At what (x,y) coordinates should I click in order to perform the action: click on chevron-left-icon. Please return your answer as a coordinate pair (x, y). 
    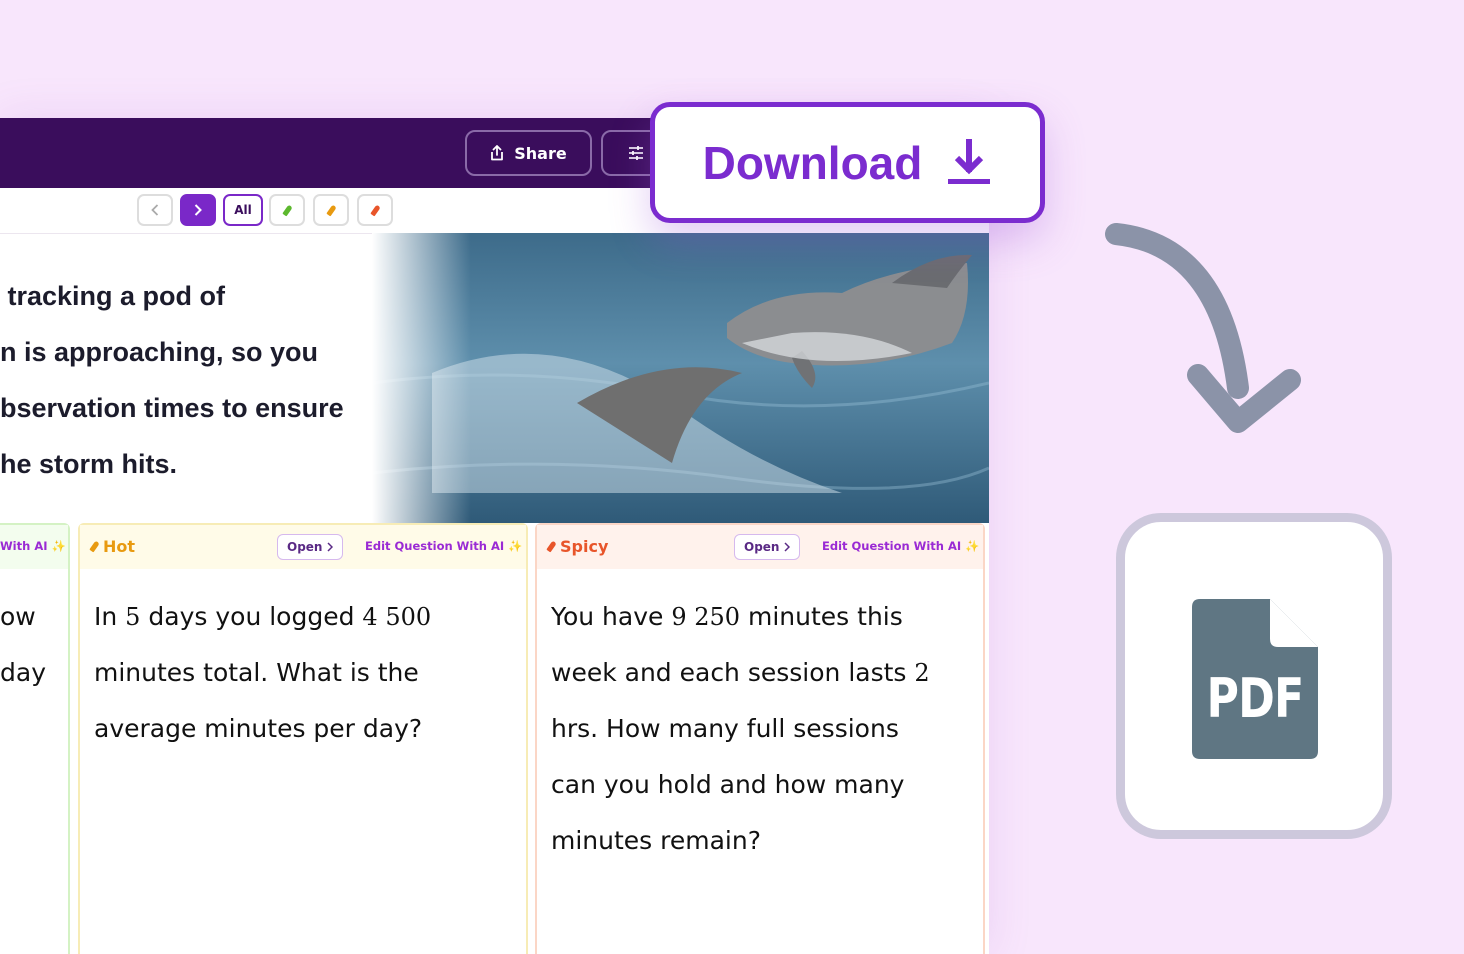
    Looking at the image, I should click on (155, 210).